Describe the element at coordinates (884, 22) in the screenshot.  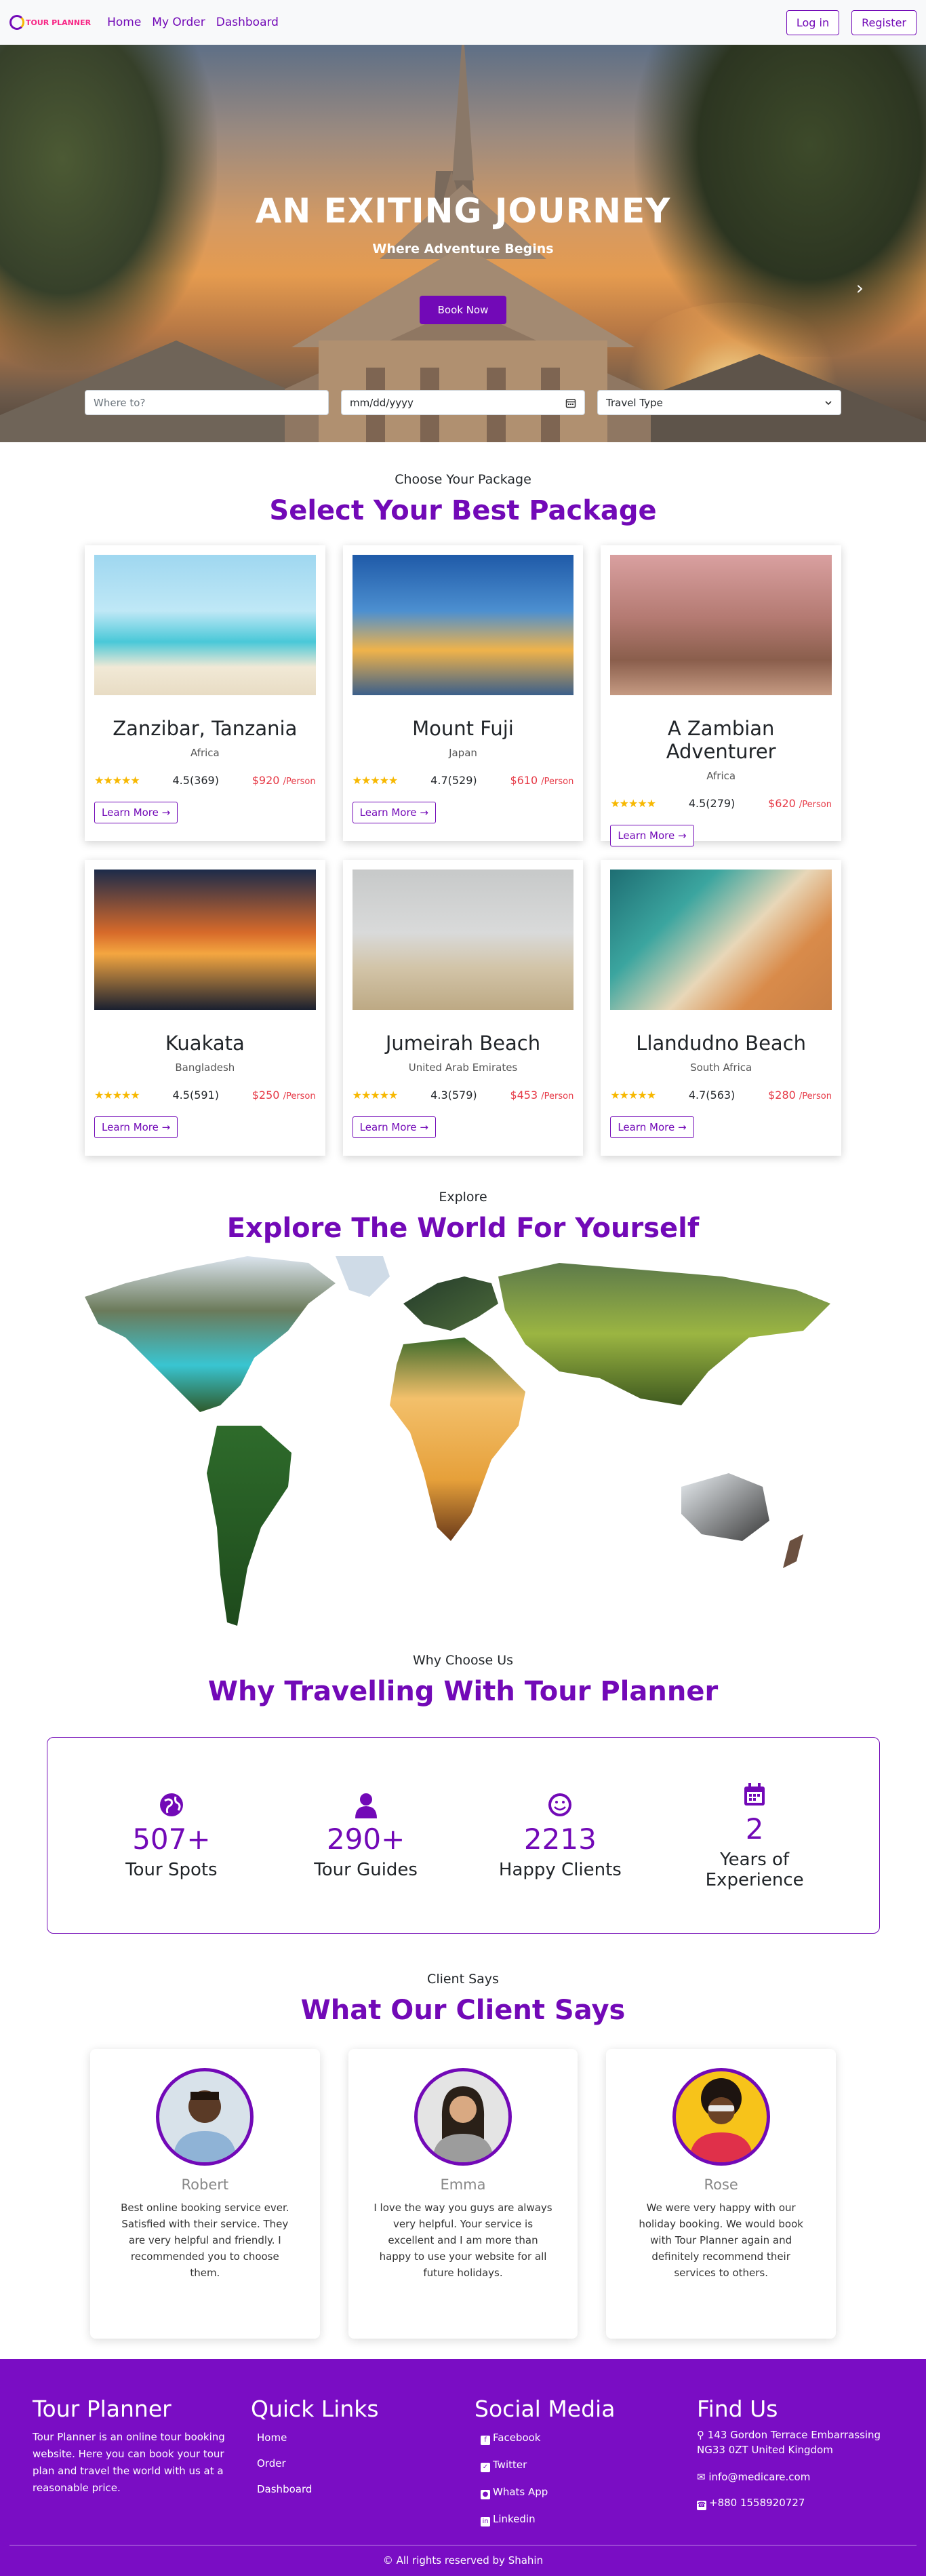
I see `register-button: Register` at that location.